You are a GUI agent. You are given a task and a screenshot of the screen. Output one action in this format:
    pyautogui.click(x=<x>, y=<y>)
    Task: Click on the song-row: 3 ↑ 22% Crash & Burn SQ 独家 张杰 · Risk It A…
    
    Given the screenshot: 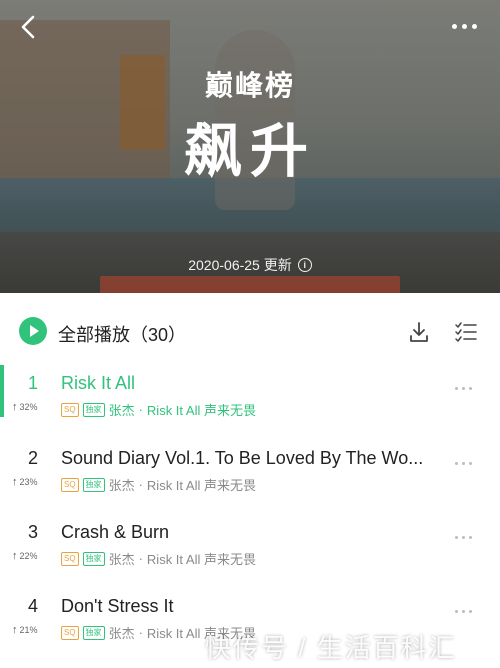 What is the action you would take?
    pyautogui.click(x=250, y=551)
    